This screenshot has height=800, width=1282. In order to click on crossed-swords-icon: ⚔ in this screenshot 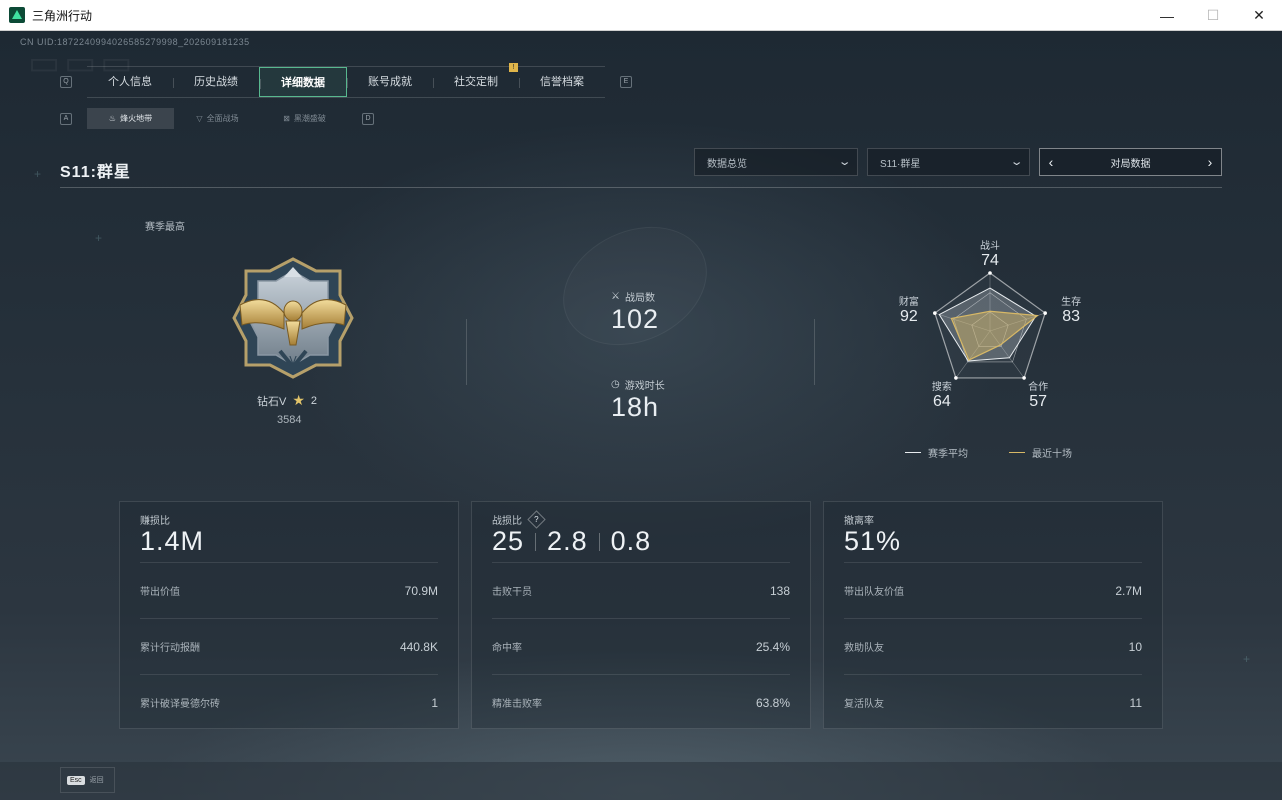, I will do `click(615, 296)`.